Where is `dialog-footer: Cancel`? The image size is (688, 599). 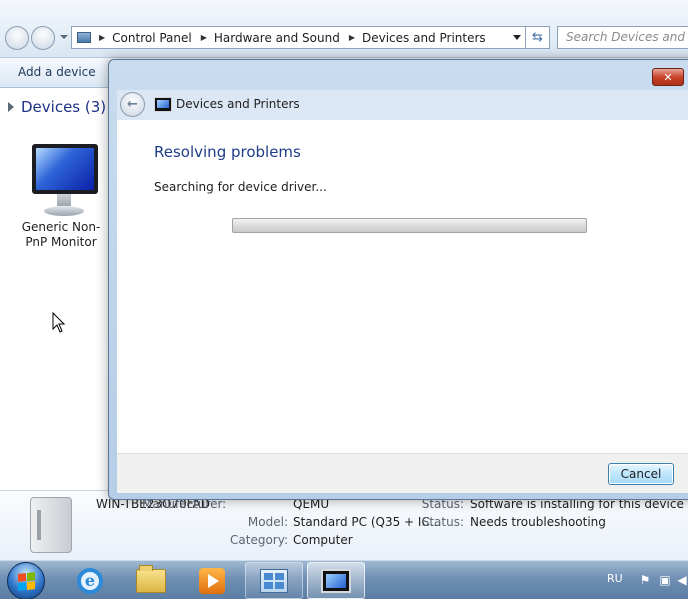
dialog-footer: Cancel is located at coordinates (402, 473).